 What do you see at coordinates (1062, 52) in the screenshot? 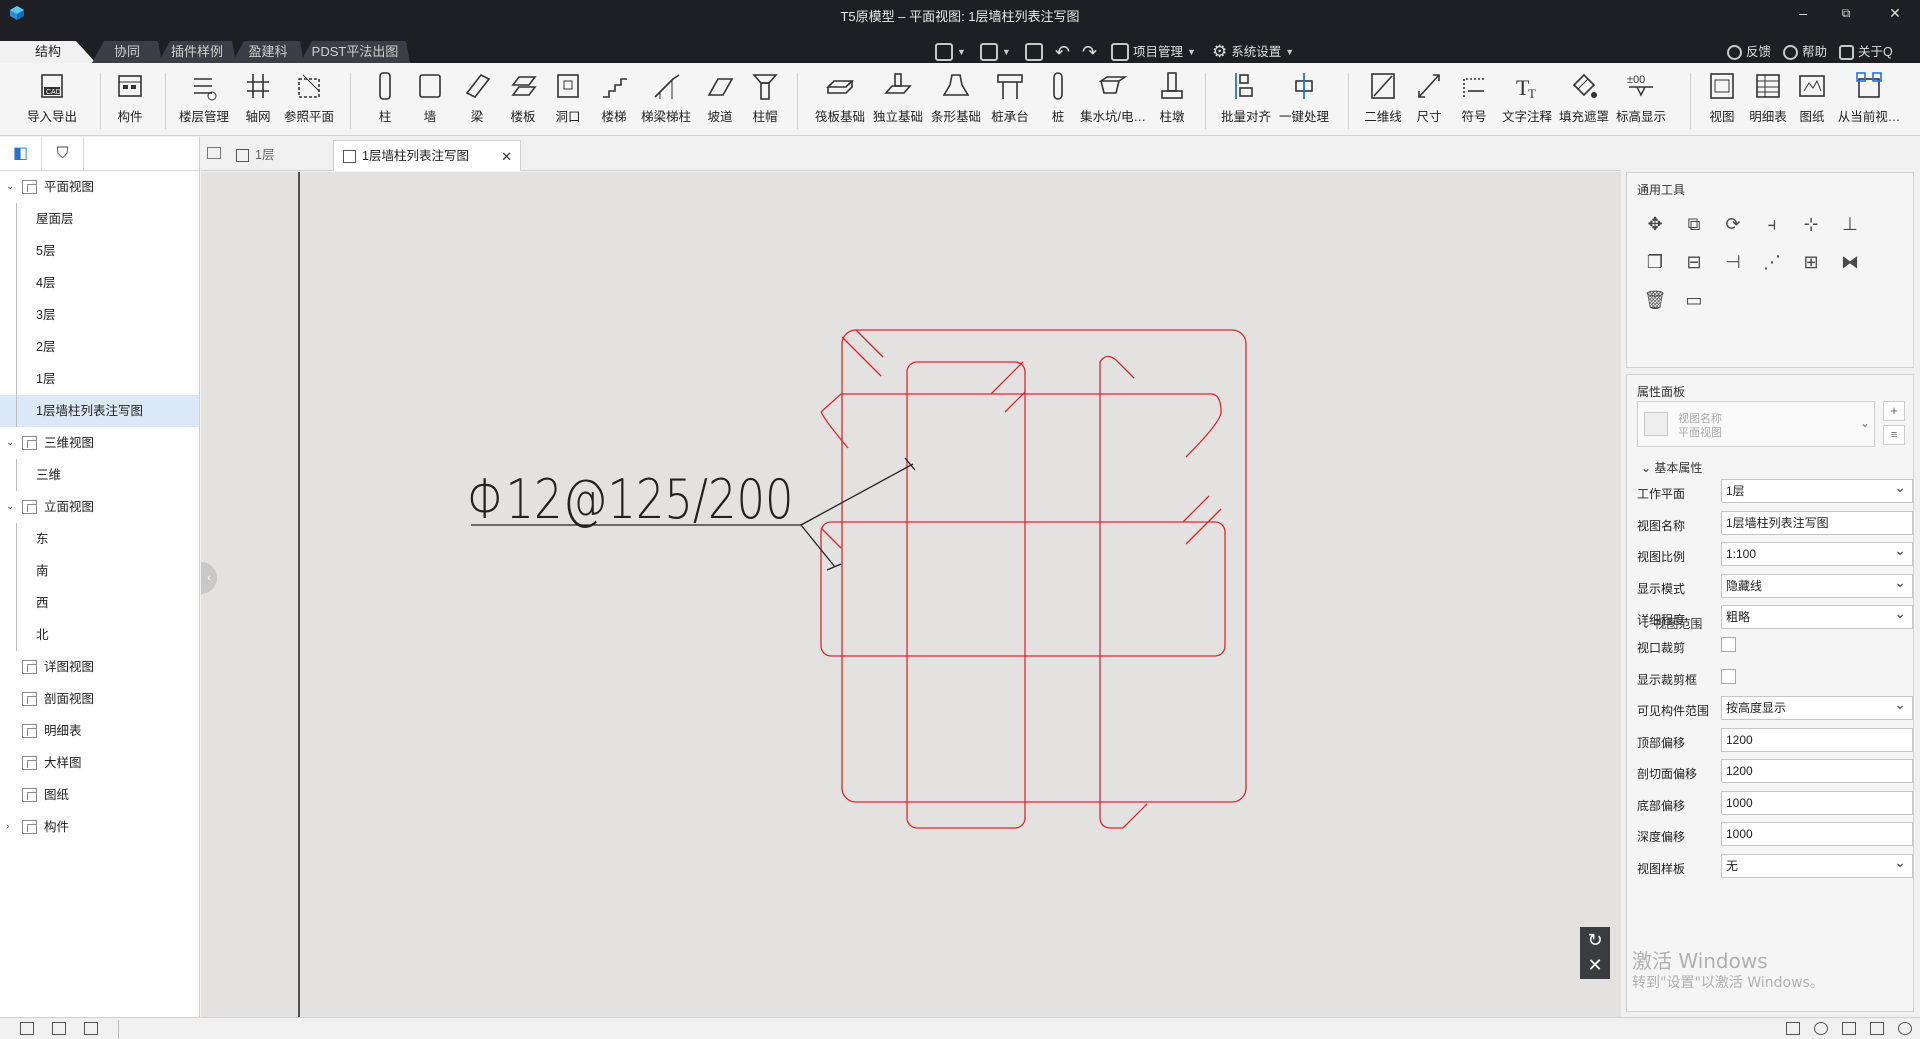
I see `undo-icon: ↶` at bounding box center [1062, 52].